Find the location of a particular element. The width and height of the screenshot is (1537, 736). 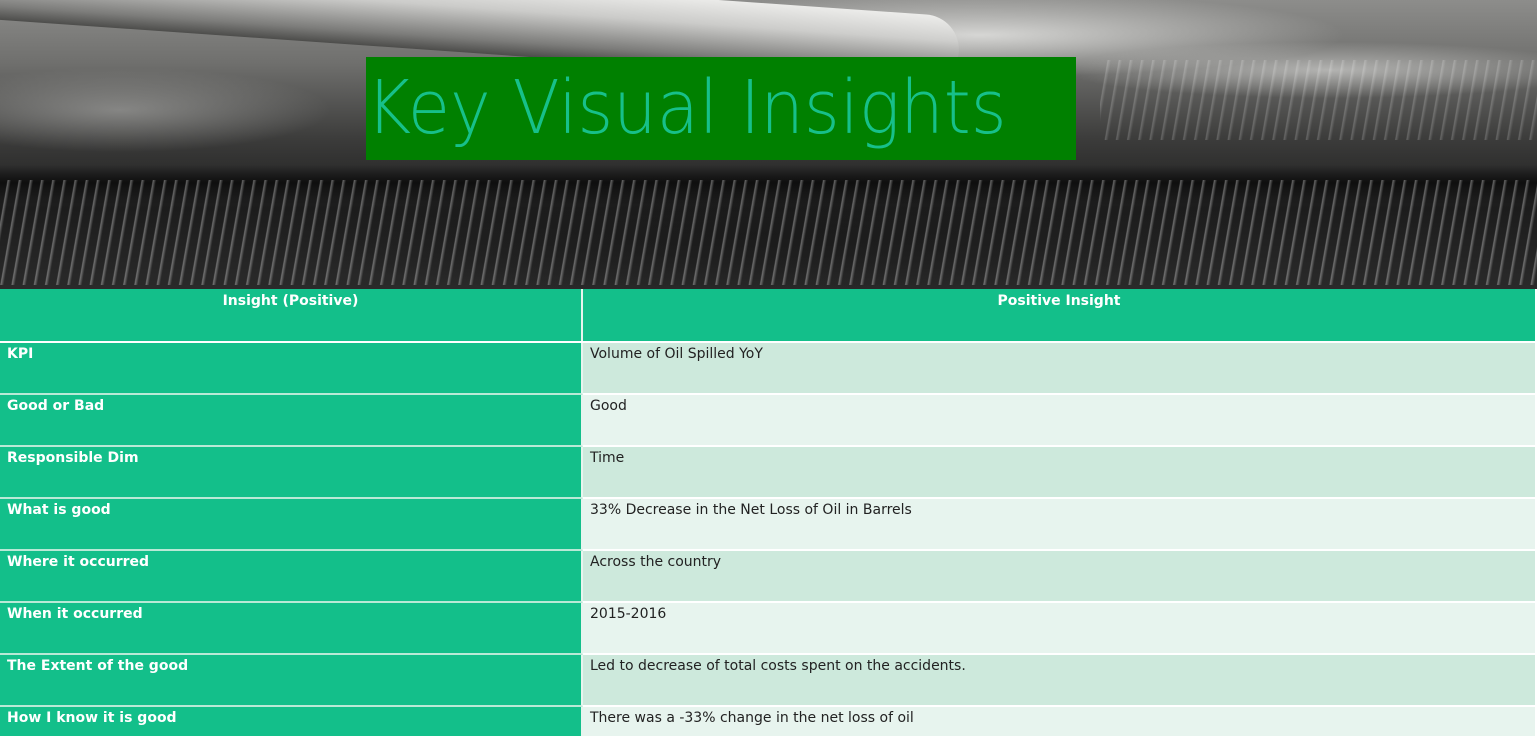

header-cell-positive-insight: Positive Insight is located at coordinates (1059, 315).